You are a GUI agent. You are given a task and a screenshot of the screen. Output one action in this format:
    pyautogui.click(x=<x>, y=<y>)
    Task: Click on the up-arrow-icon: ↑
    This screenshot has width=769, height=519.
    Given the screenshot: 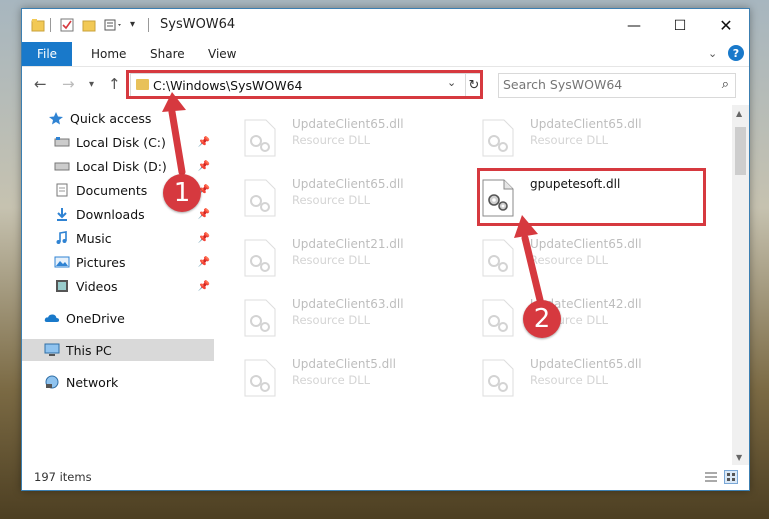 What is the action you would take?
    pyautogui.click(x=114, y=84)
    